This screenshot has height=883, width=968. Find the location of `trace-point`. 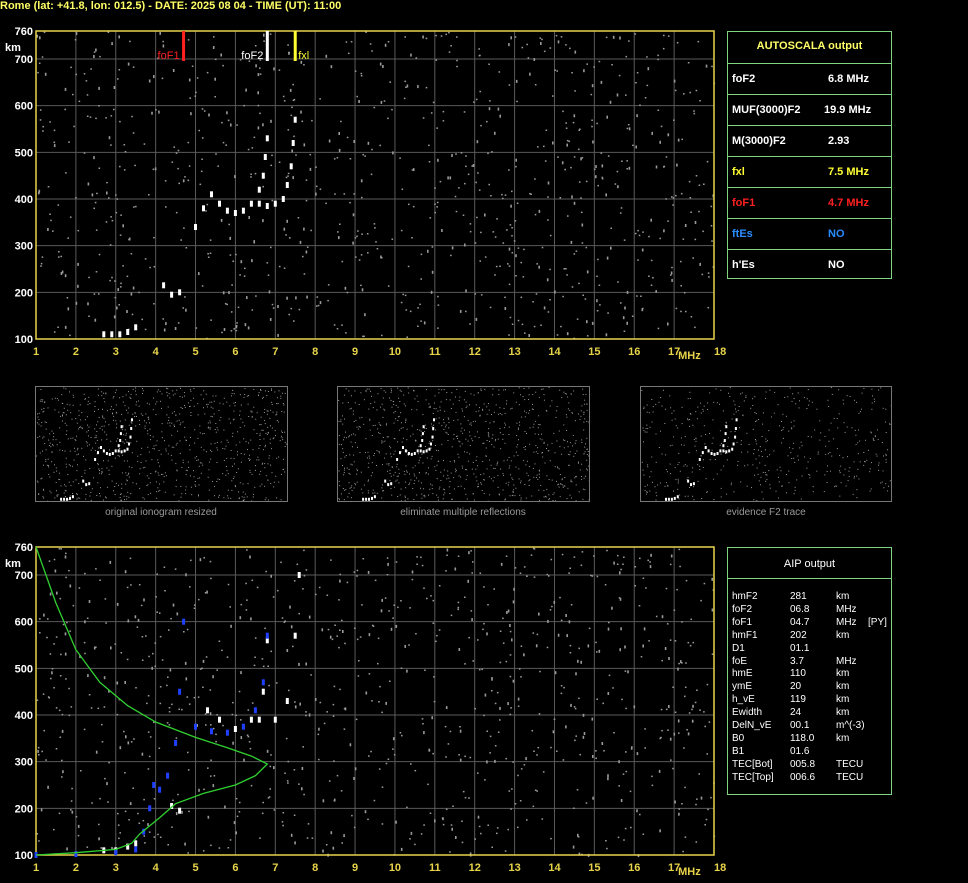

trace-point is located at coordinates (112, 334).